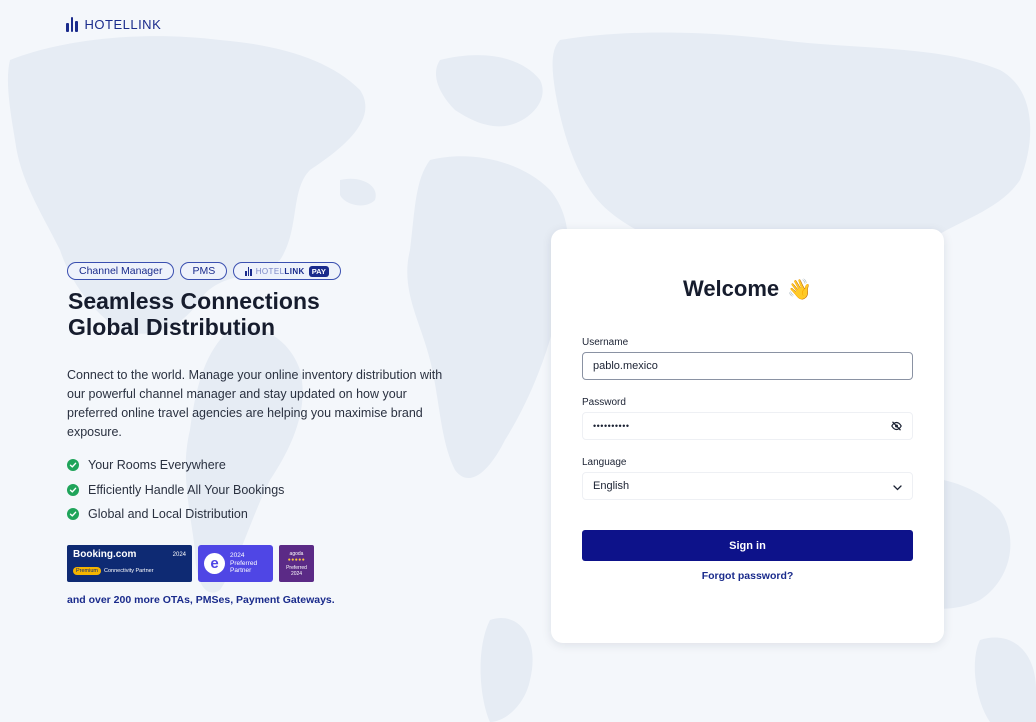 The width and height of the screenshot is (1036, 722). What do you see at coordinates (179, 555) in the screenshot?
I see `booking-year: 2024` at bounding box center [179, 555].